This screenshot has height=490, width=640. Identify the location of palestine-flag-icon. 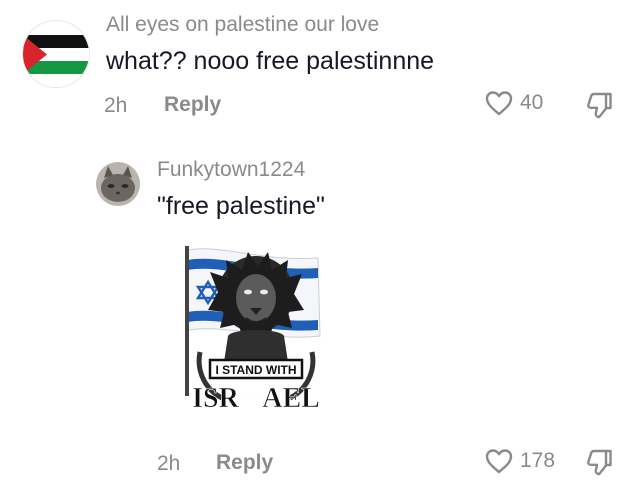
(56, 54).